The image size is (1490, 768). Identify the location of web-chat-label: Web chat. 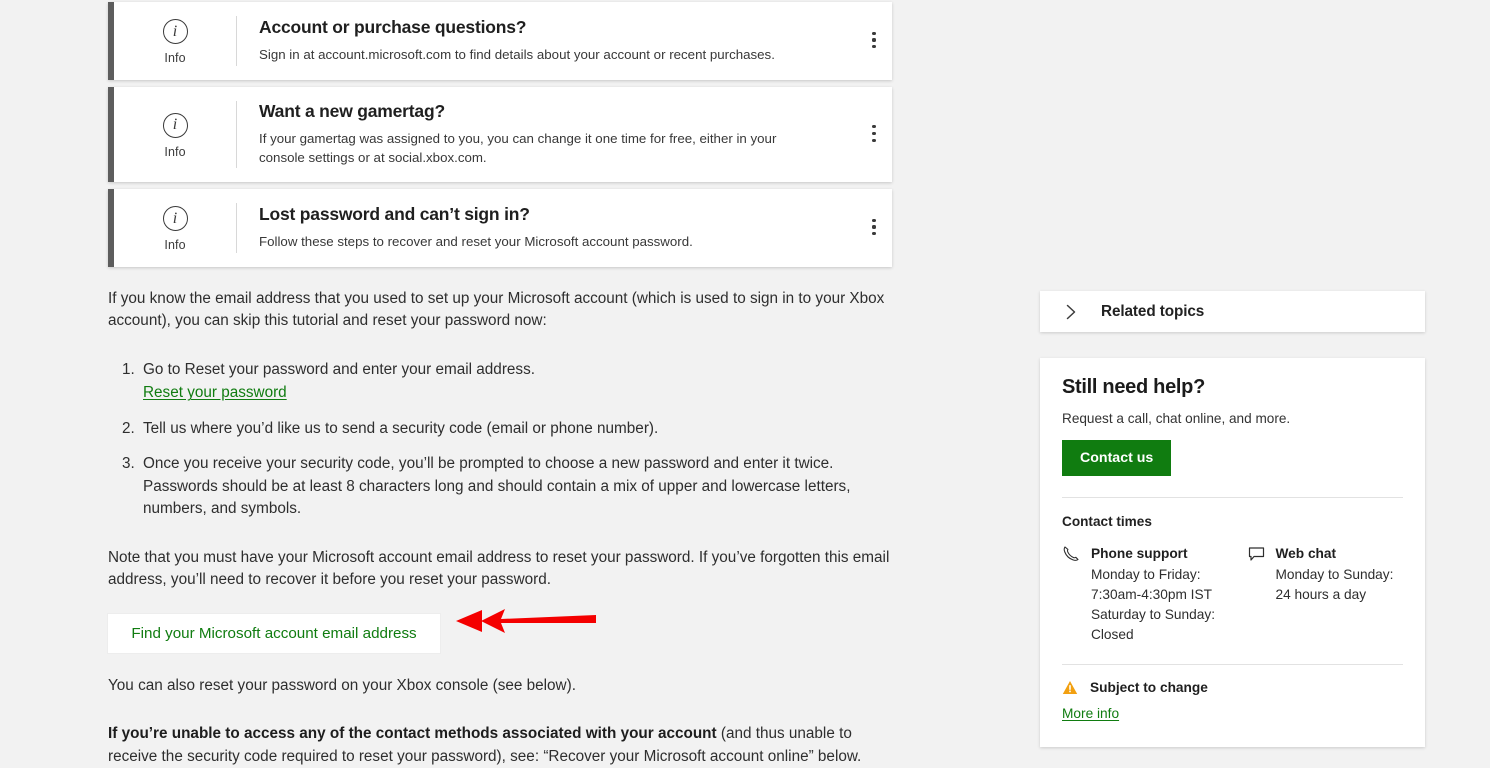
(1306, 553).